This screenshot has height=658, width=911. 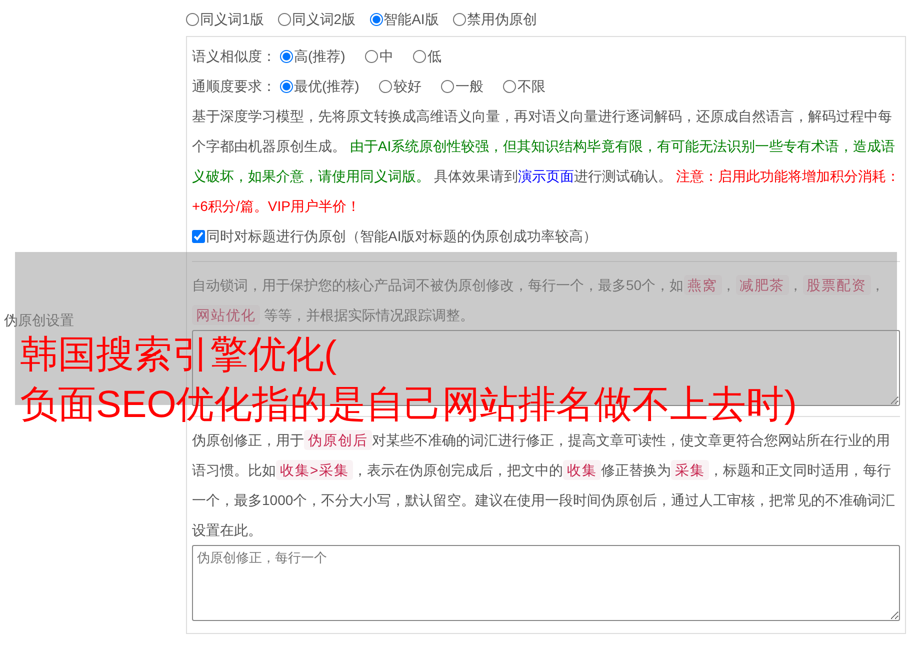 I want to click on option-label: 同义词2版, so click(x=324, y=19).